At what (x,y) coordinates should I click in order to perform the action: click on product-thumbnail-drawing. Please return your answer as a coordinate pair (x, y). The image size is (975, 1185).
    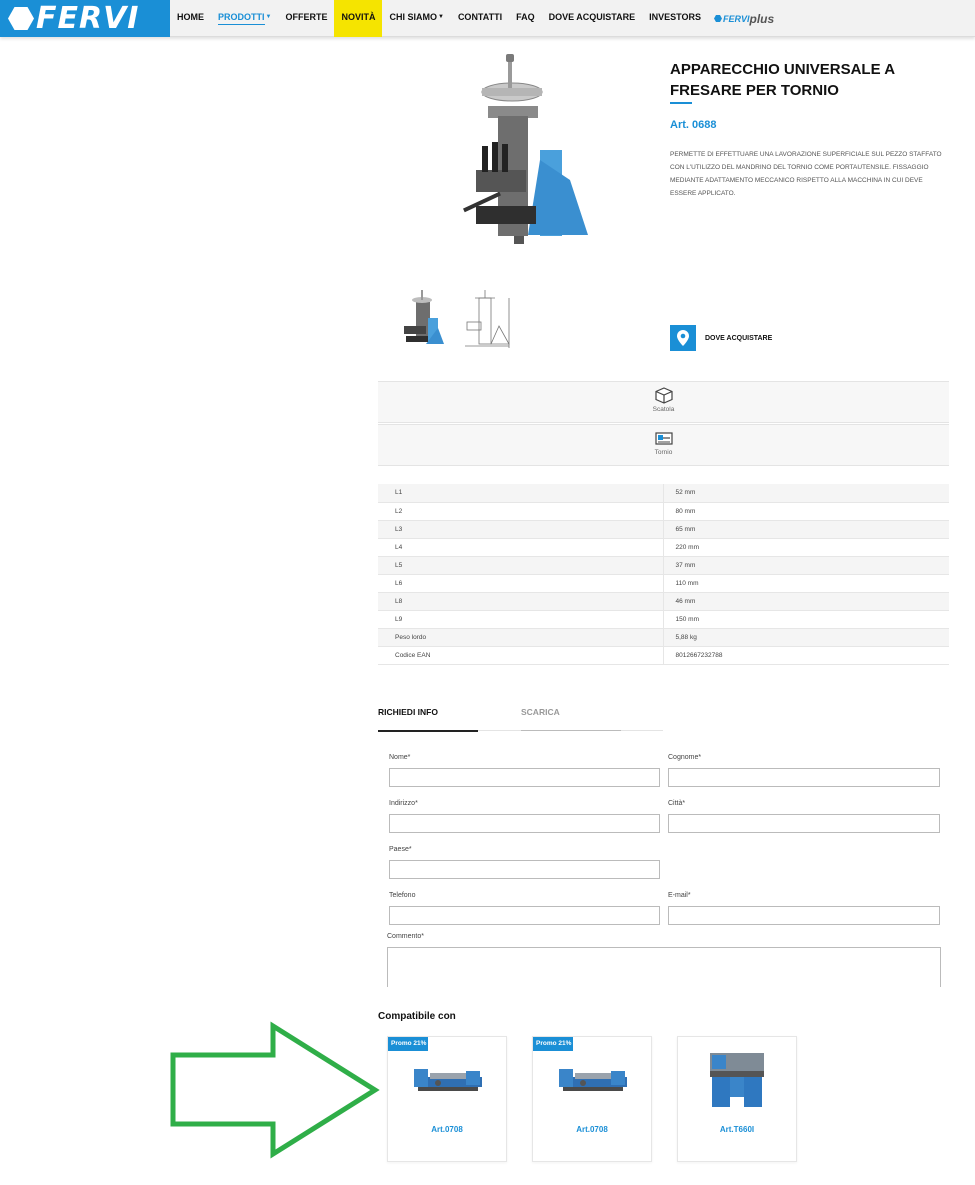
    Looking at the image, I should click on (488, 319).